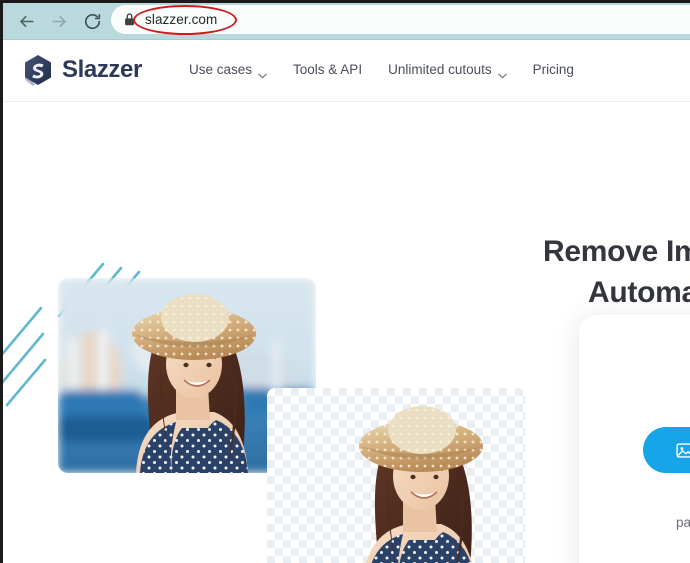 The image size is (690, 563). I want to click on browser-nav-buttons, so click(59, 21).